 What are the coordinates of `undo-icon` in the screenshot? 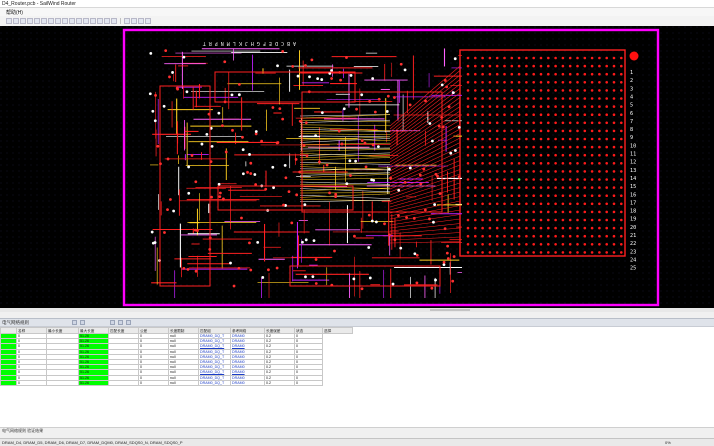 It's located at (30, 21).